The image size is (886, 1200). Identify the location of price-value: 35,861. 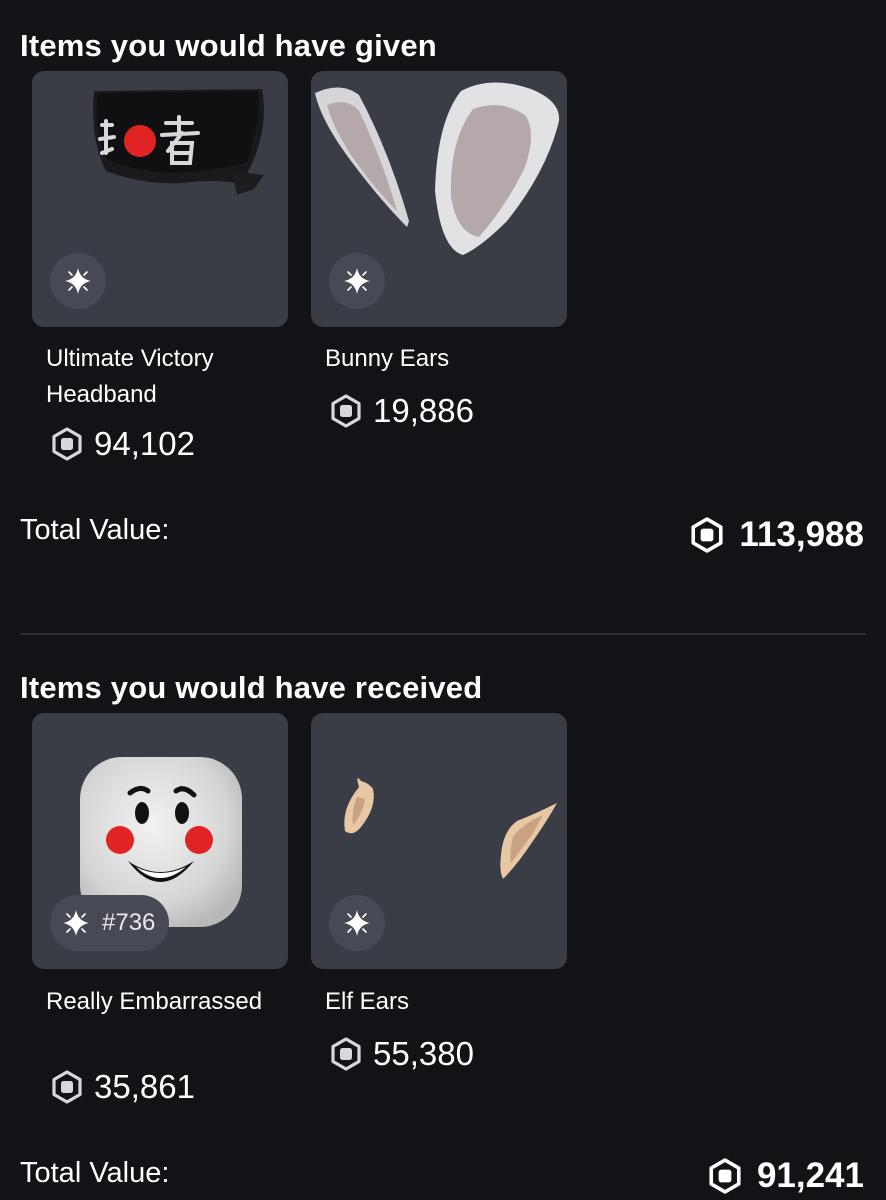
(144, 1086).